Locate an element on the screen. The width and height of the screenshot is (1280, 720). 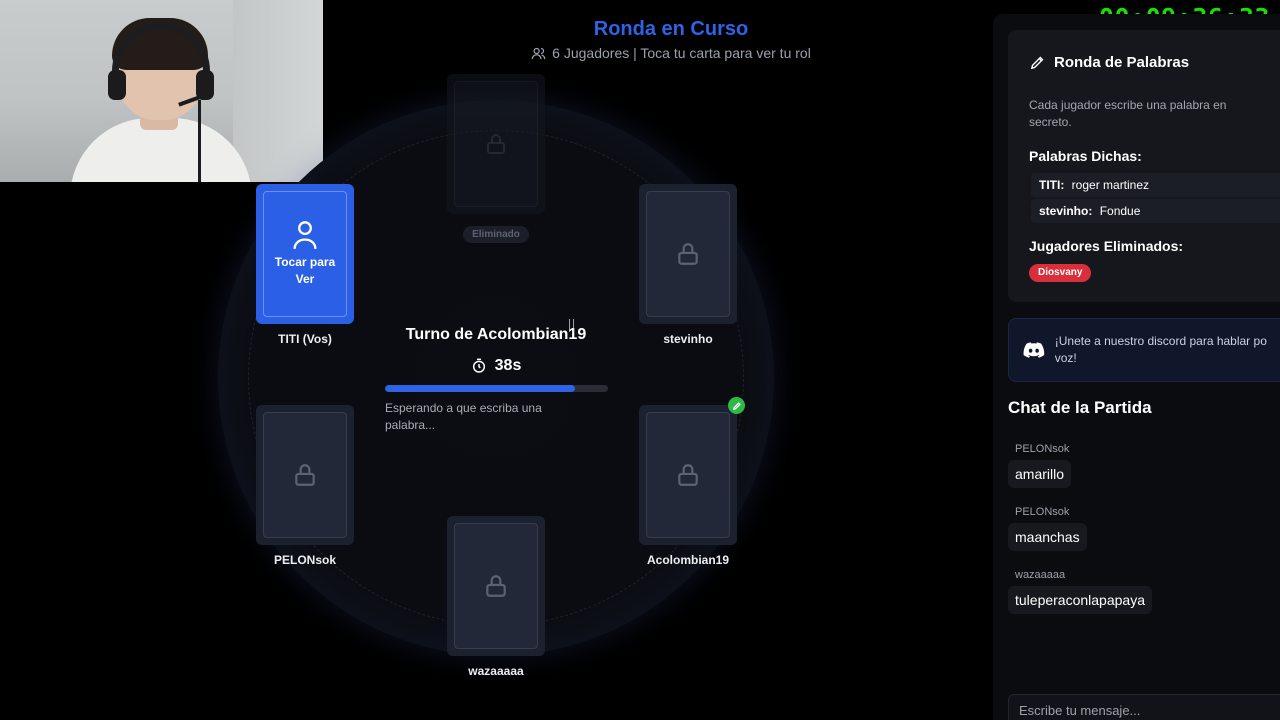
said-heading: Palabras Dichas: is located at coordinates (1085, 156).